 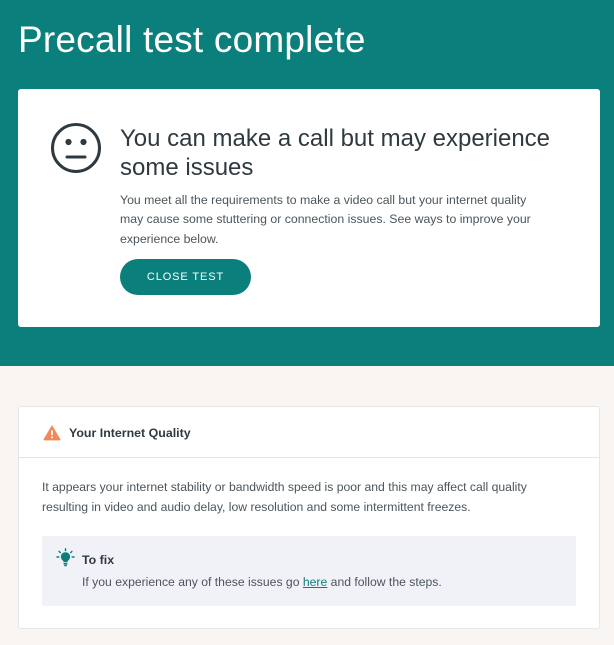 I want to click on close-test-button: CLOSE TEST, so click(x=185, y=277).